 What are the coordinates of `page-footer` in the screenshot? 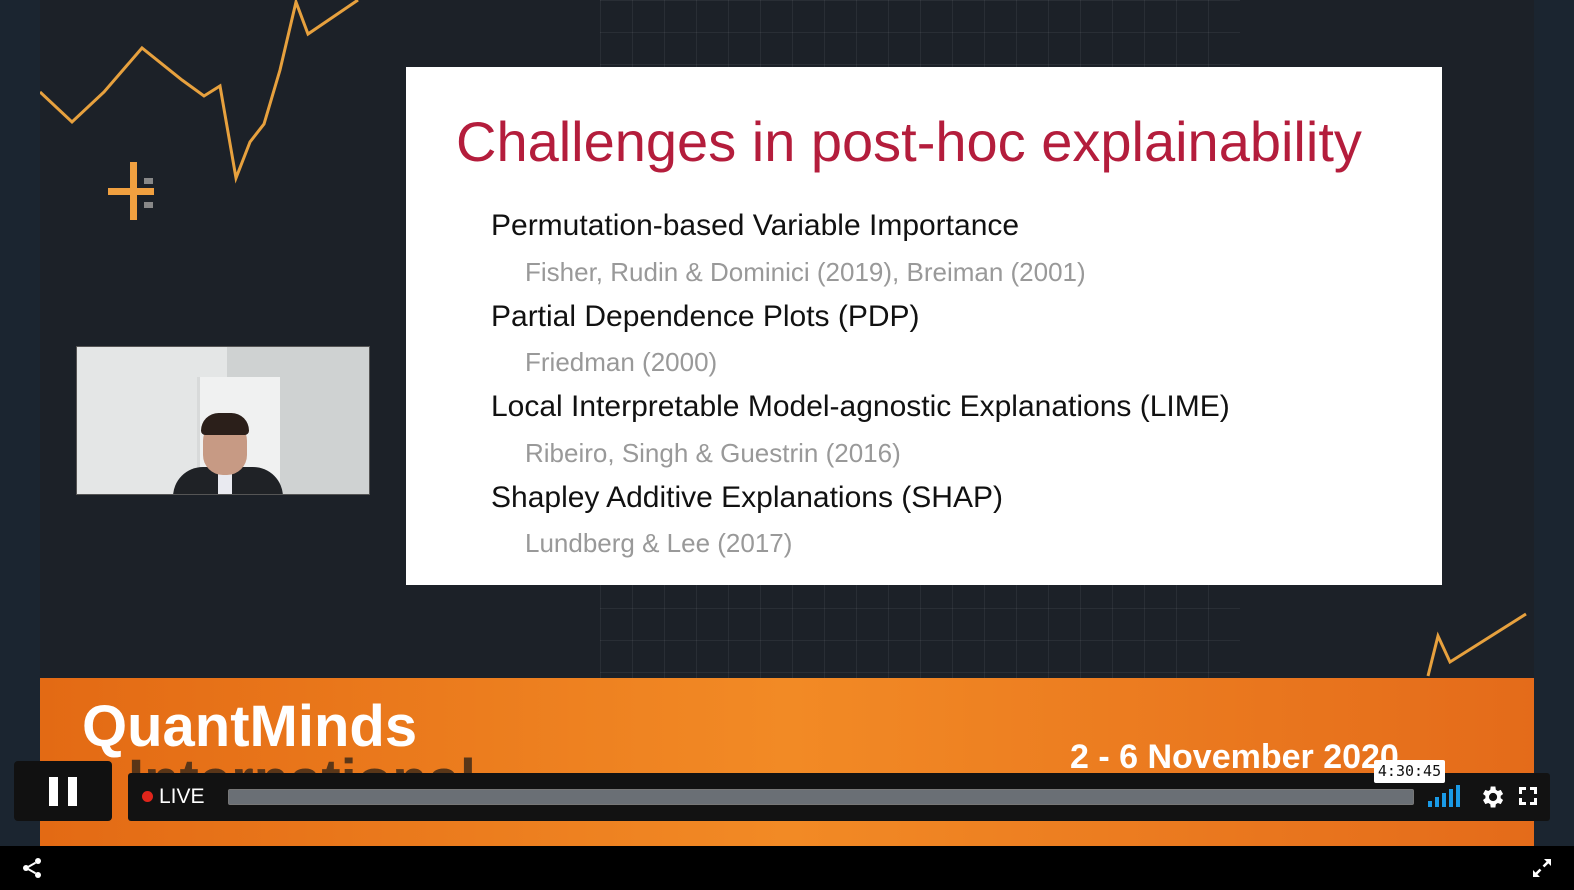 It's located at (787, 868).